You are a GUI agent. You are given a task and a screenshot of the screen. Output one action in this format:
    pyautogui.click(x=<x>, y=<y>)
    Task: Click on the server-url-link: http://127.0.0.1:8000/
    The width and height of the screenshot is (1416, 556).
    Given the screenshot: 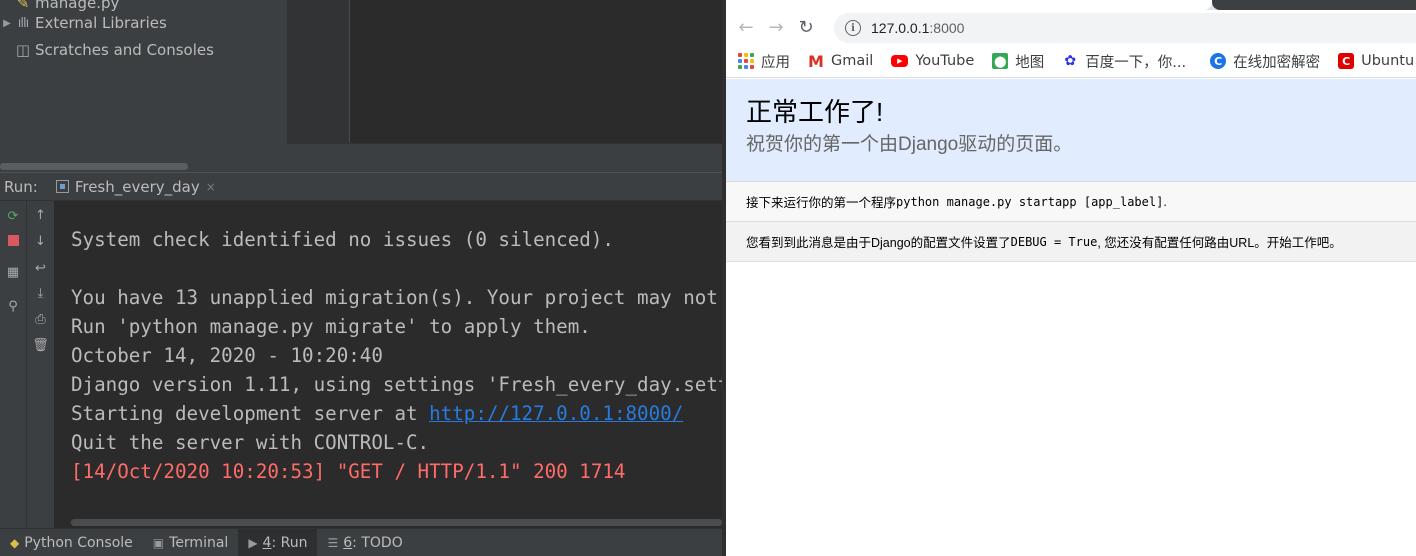 What is the action you would take?
    pyautogui.click(x=556, y=413)
    